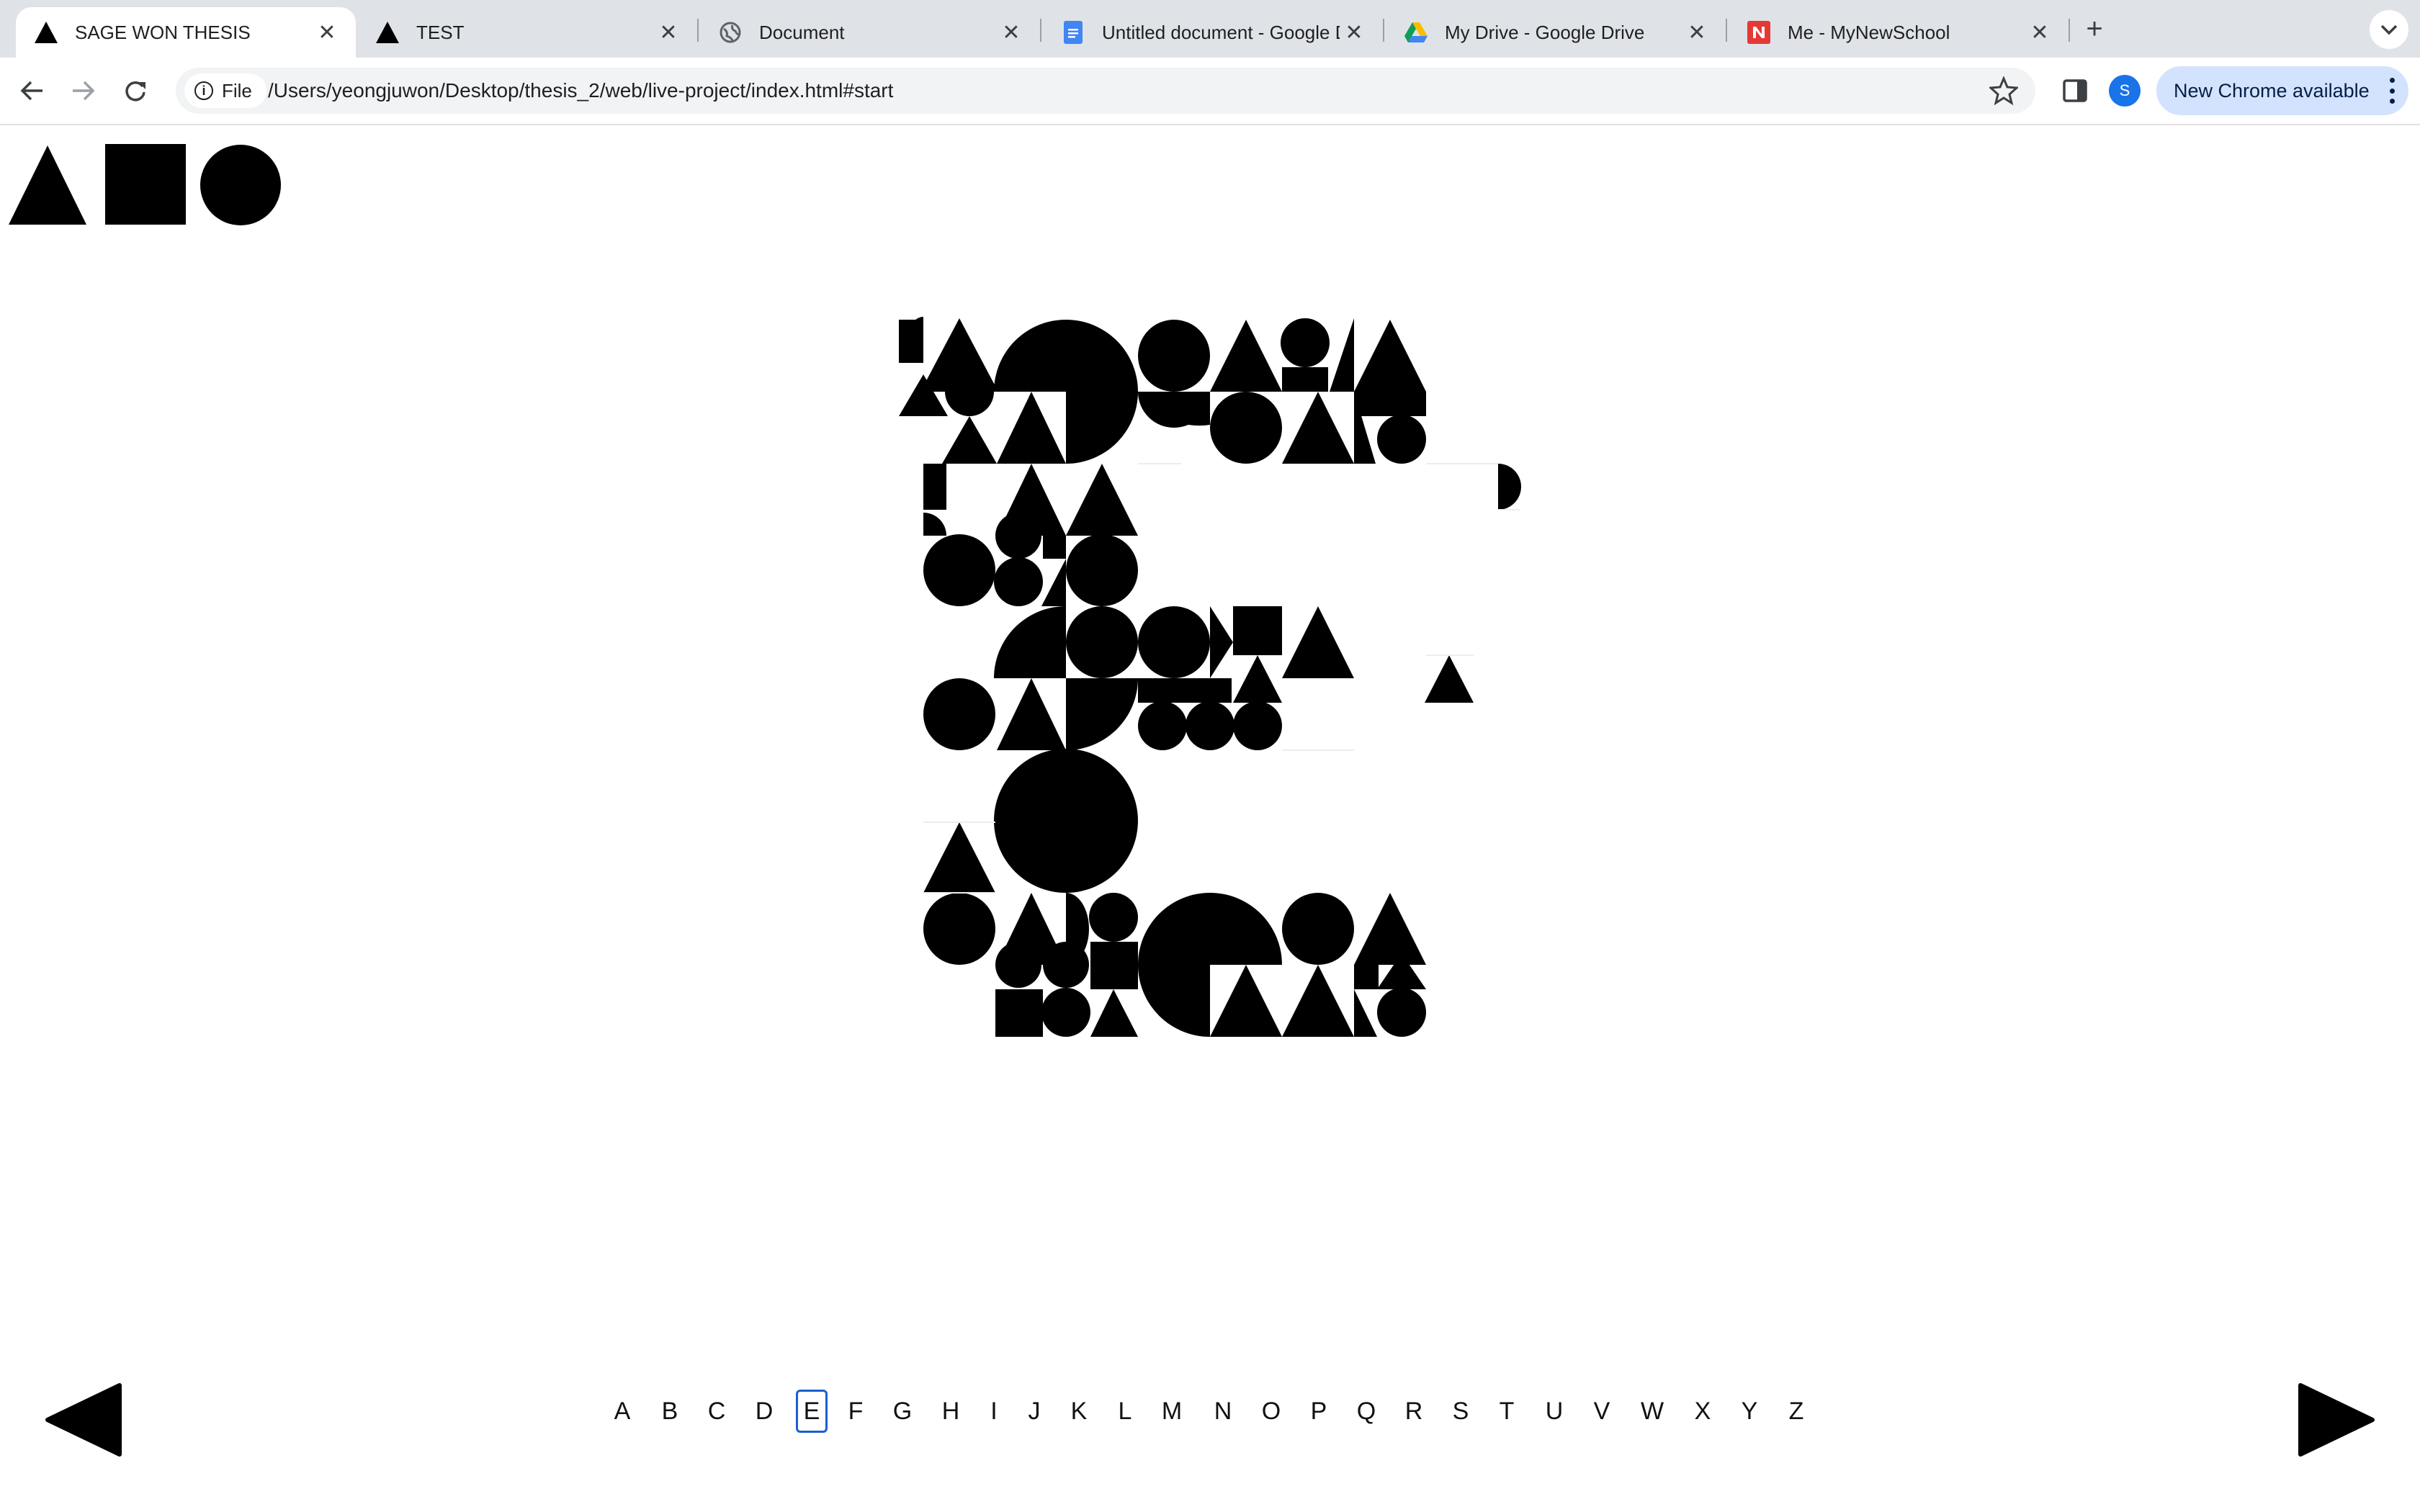  What do you see at coordinates (1172, 1411) in the screenshot?
I see `letter-link-m: M` at bounding box center [1172, 1411].